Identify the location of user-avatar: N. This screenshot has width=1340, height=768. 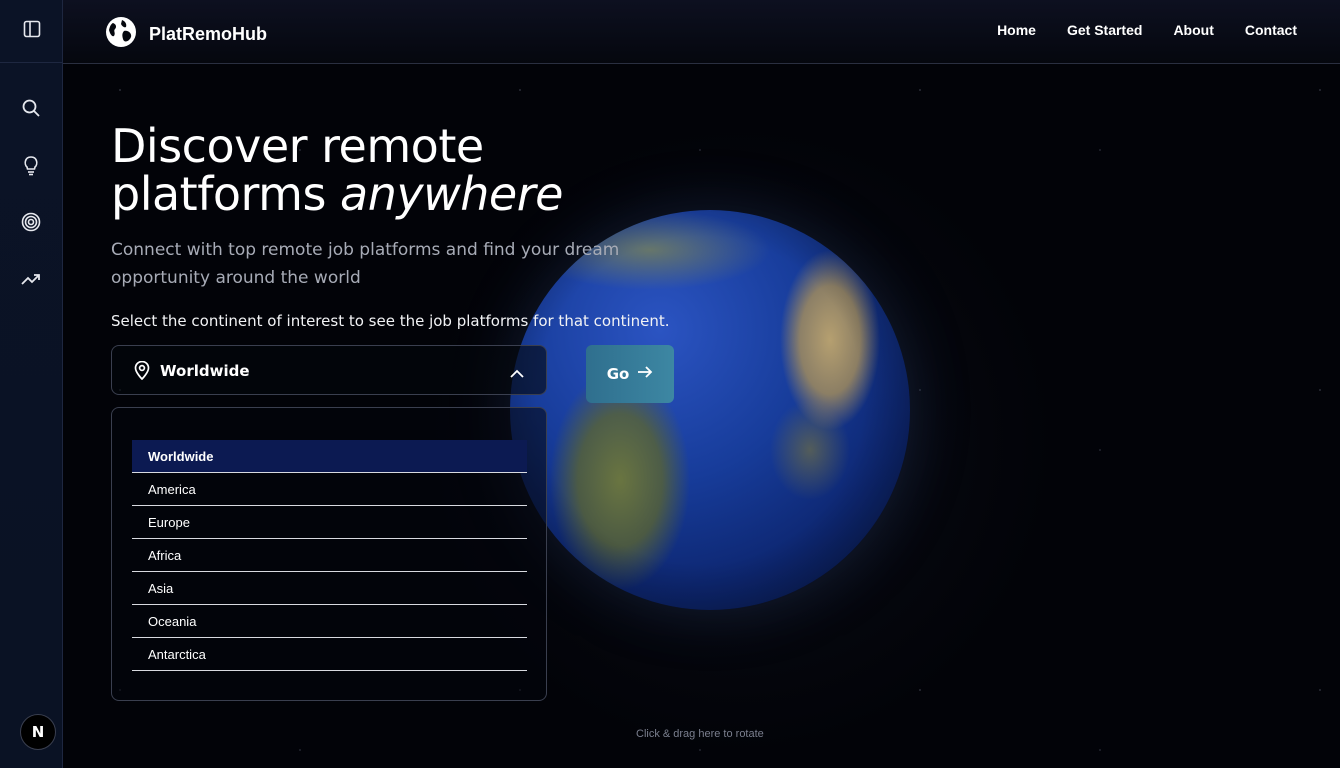
(38, 732).